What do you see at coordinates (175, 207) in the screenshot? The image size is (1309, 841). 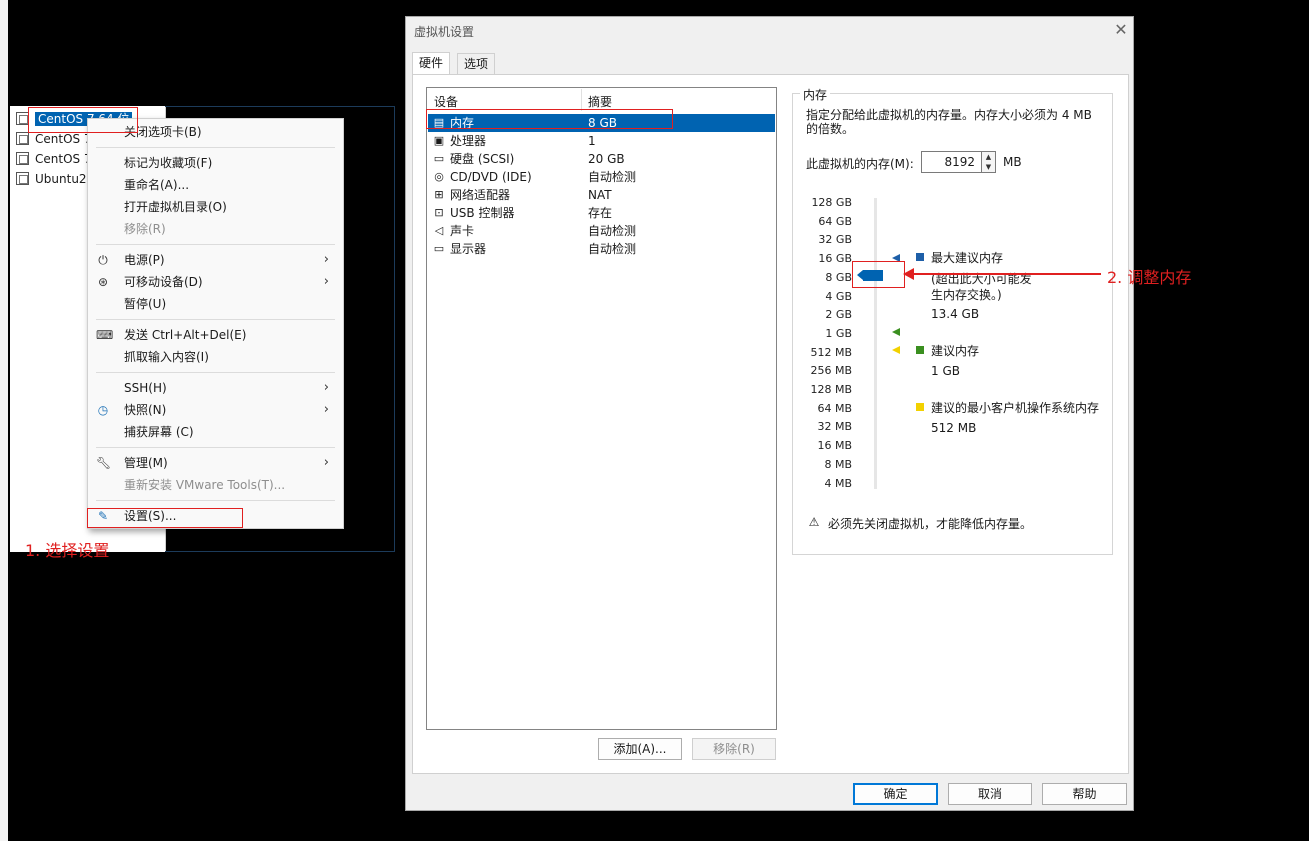 I see `menu-item-label: 打开虚拟机目录(O)` at bounding box center [175, 207].